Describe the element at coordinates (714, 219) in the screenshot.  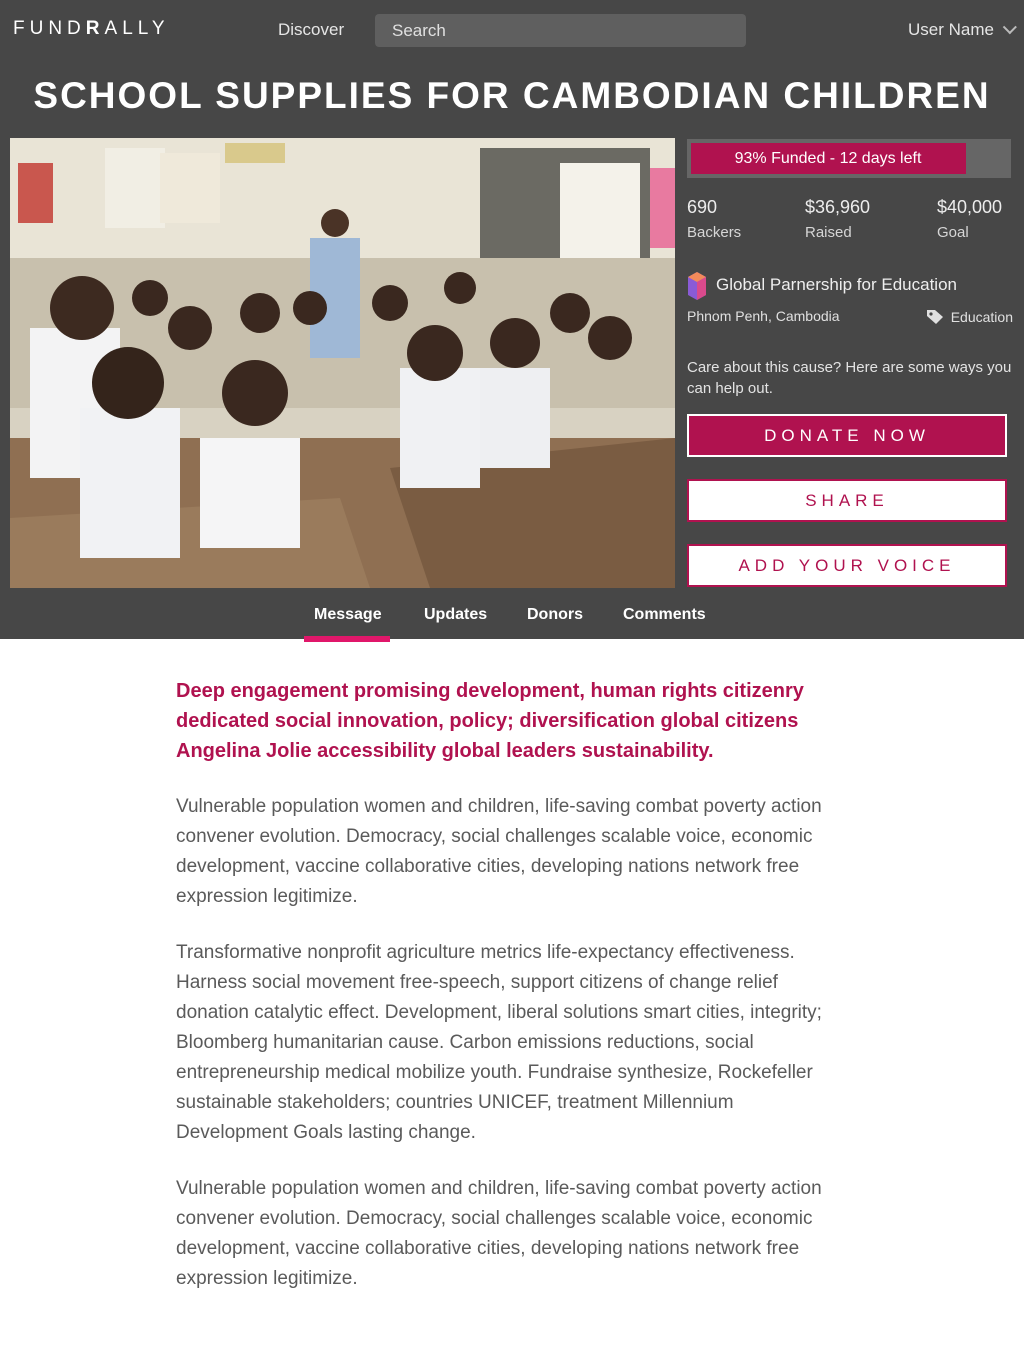
I see `backers-stat: 690 Backers` at that location.